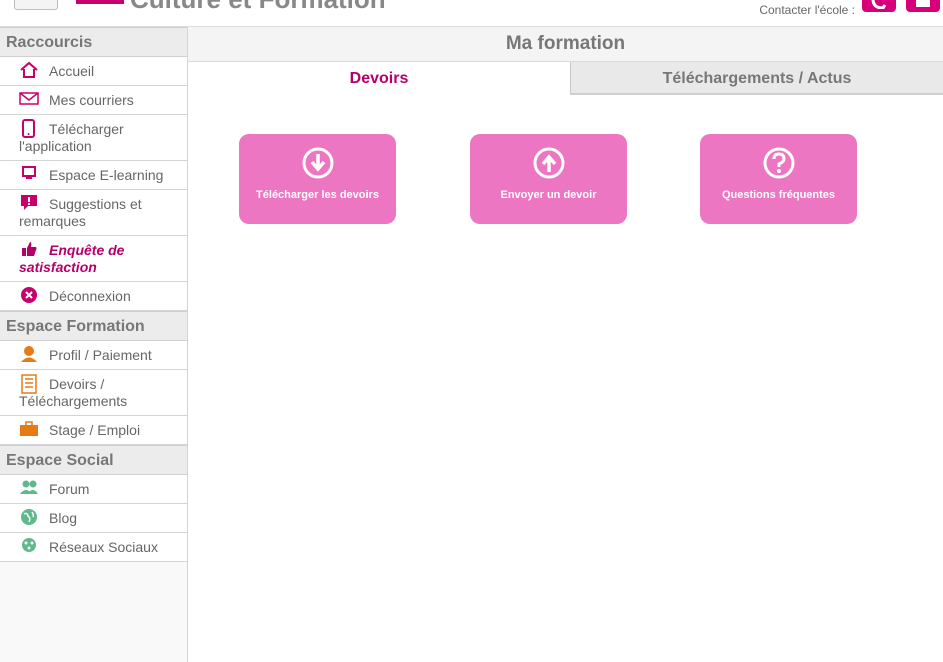  I want to click on sidebar-item-suggestions: Suggestions et remarques, so click(93, 213).